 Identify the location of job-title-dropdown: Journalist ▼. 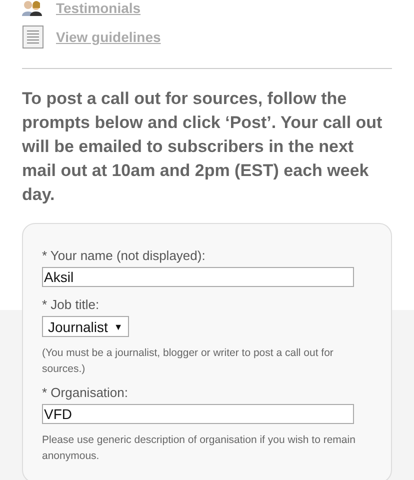
(85, 326).